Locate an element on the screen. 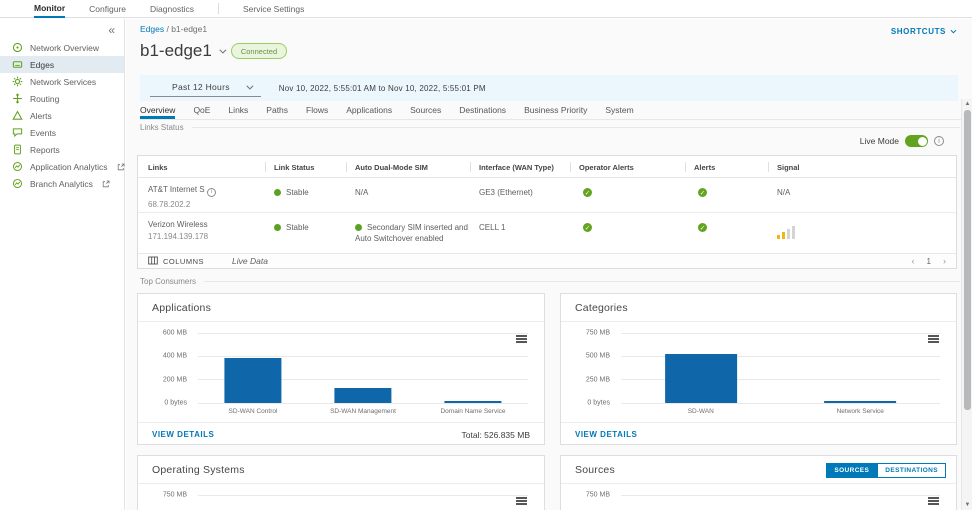 This screenshot has width=972, height=510. bar-category-label: SD-WAN Management is located at coordinates (363, 411).